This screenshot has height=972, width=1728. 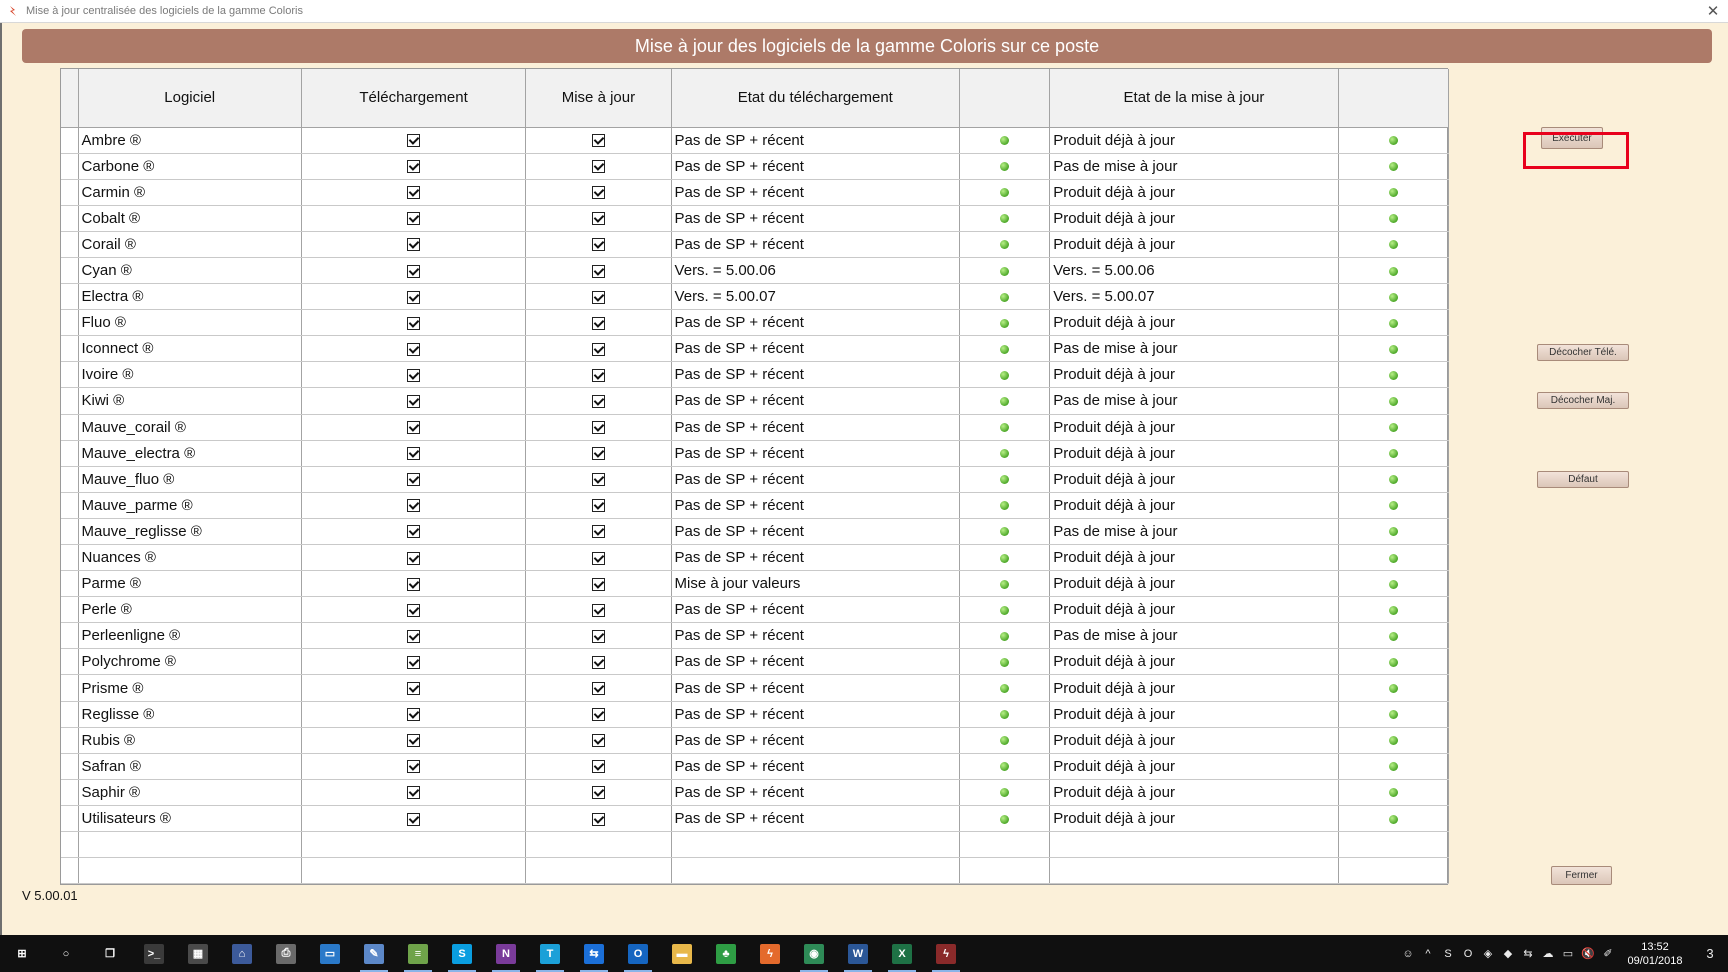 I want to click on file-explorer-icon: ▬, so click(x=682, y=953).